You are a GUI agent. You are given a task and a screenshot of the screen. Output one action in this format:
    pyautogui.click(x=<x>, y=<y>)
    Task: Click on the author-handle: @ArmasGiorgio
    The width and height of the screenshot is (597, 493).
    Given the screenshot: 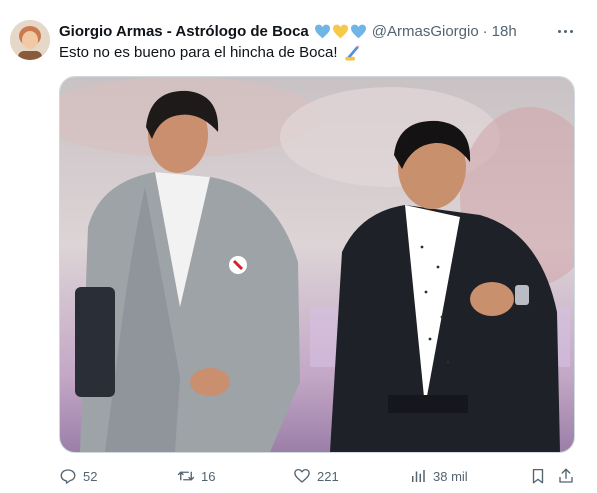 What is the action you would take?
    pyautogui.click(x=425, y=31)
    